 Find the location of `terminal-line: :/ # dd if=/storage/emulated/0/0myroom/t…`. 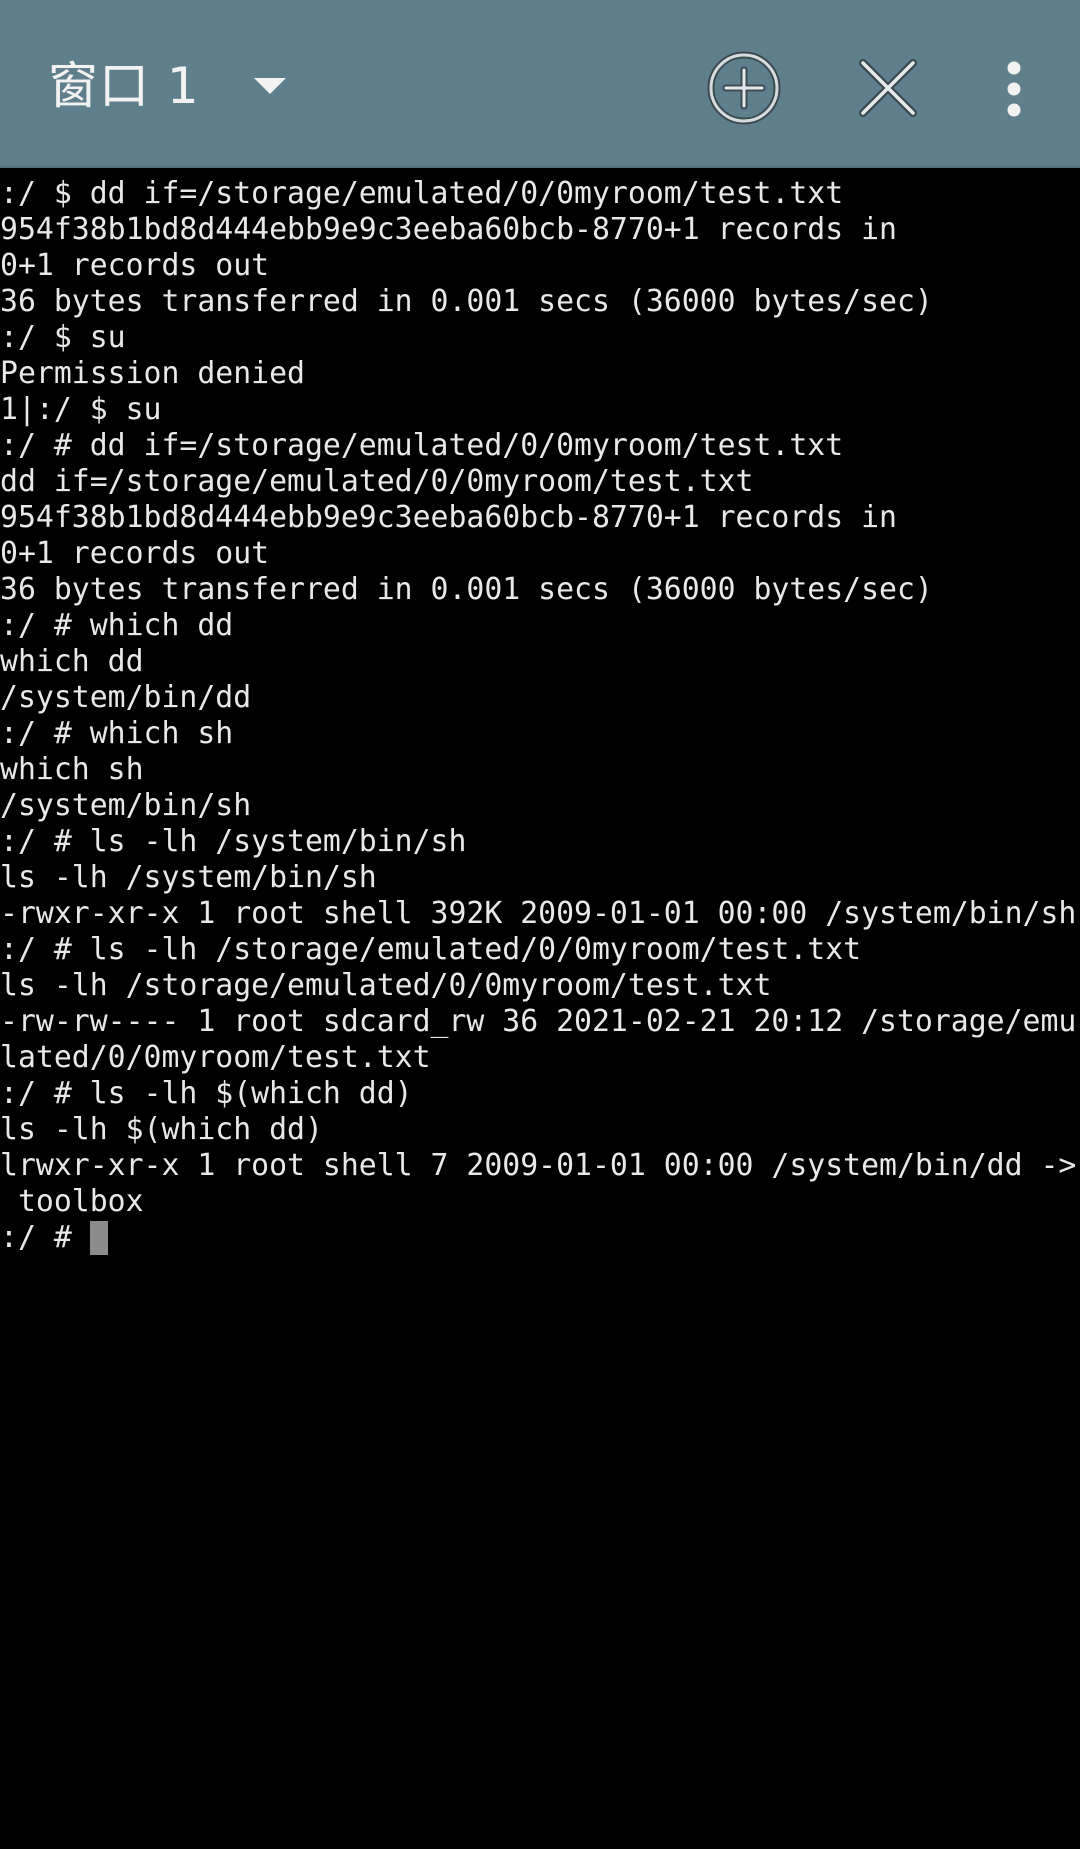

terminal-line: :/ # dd if=/storage/emulated/0/0myroom/t… is located at coordinates (422, 445).